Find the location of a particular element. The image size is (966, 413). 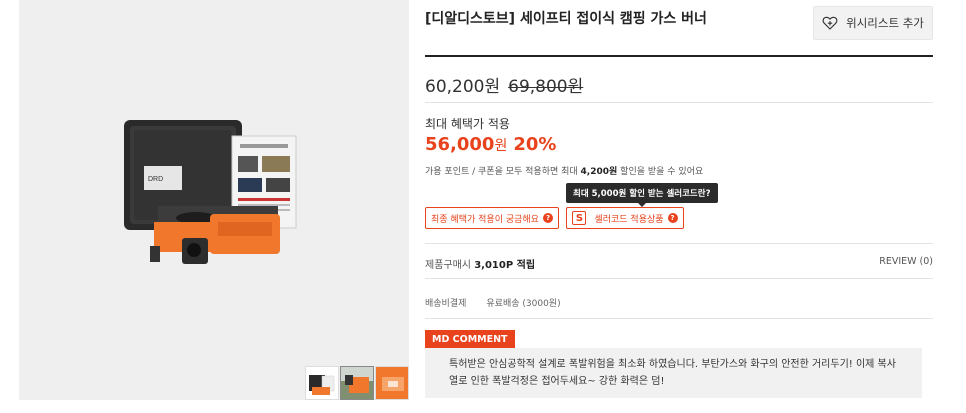

thumbnail-2-image is located at coordinates (357, 383).